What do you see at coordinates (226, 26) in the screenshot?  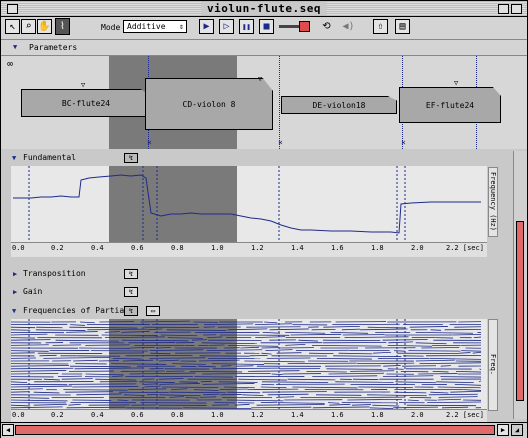 I see `play-selection-button: ▷` at bounding box center [226, 26].